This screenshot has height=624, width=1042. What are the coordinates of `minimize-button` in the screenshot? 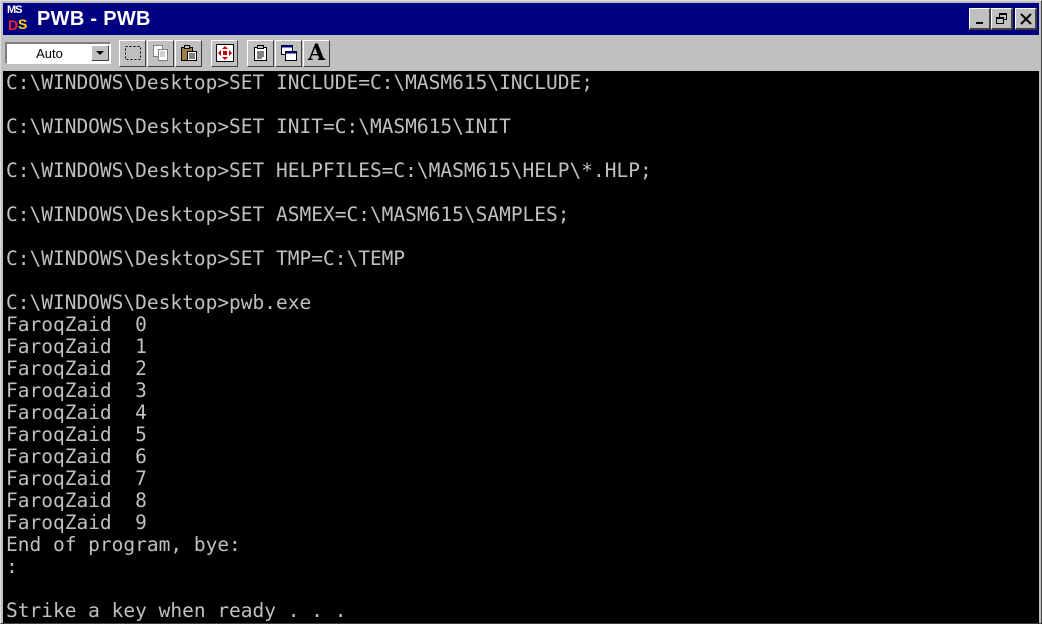 It's located at (980, 19).